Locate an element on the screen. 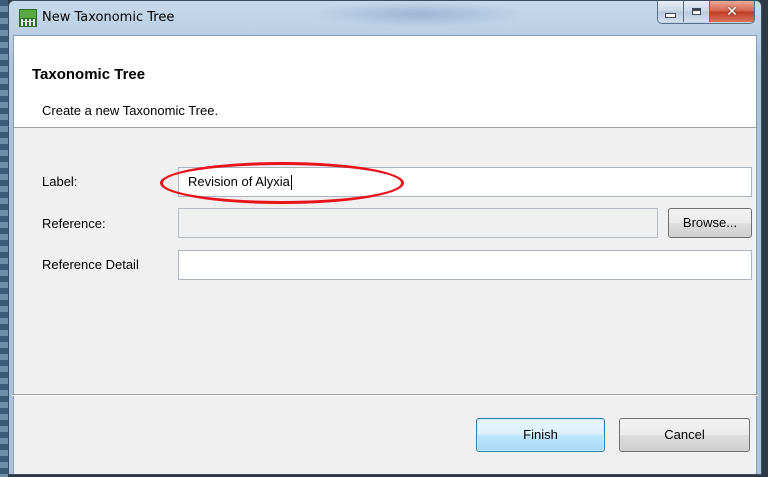  reference-detail-field-label: Reference Detail is located at coordinates (90, 264).